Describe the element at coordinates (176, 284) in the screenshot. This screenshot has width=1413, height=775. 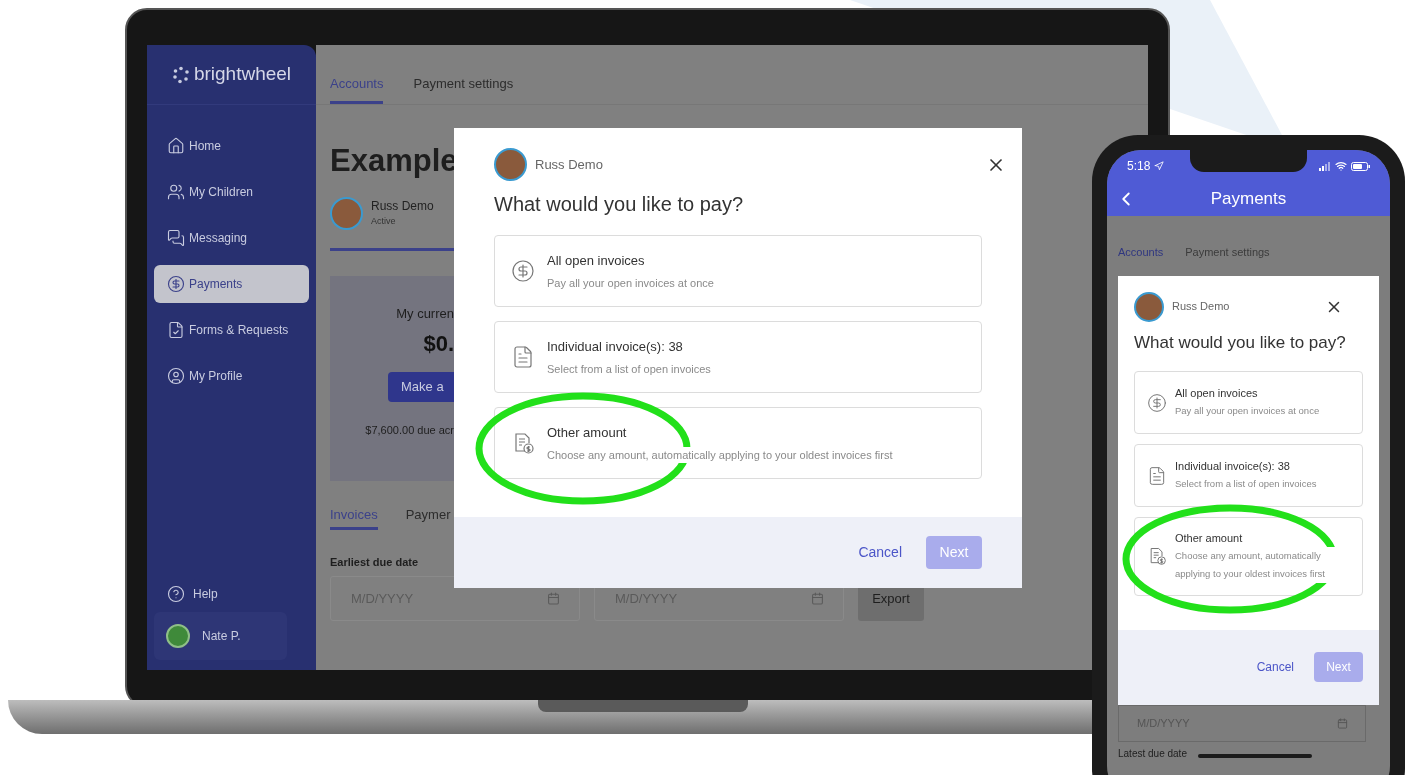
I see `coins-icon` at that location.